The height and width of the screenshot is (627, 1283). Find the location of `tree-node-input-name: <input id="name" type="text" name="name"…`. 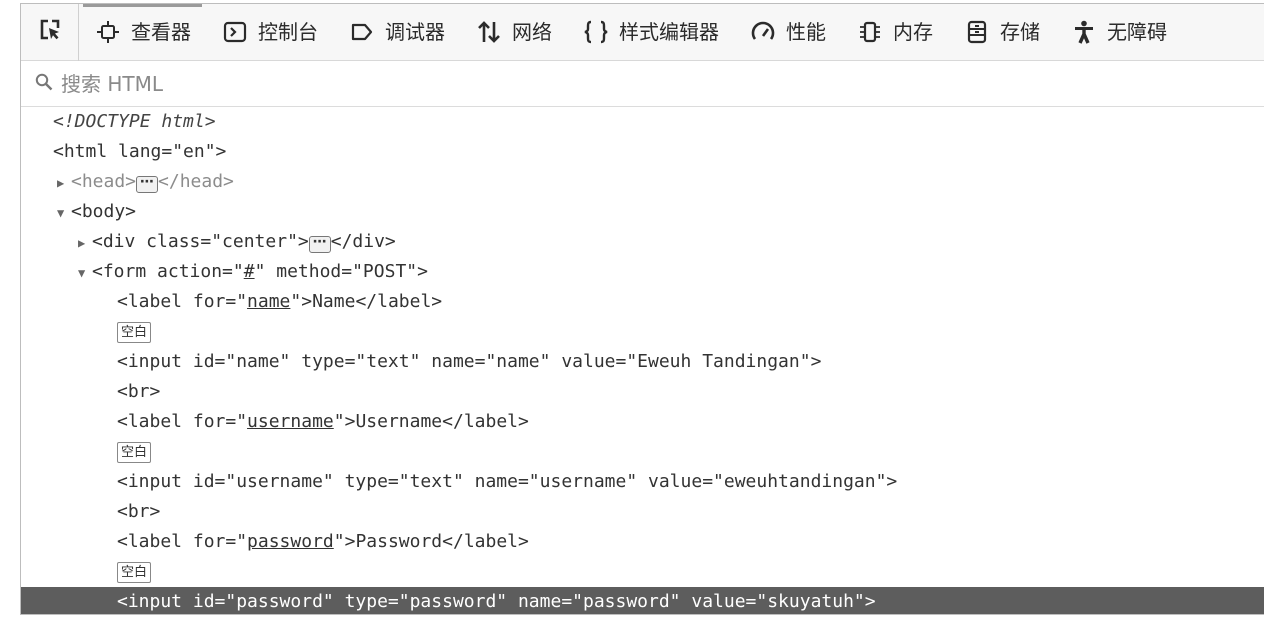

tree-node-input-name: <input id="name" type="text" name="name"… is located at coordinates (642, 362).